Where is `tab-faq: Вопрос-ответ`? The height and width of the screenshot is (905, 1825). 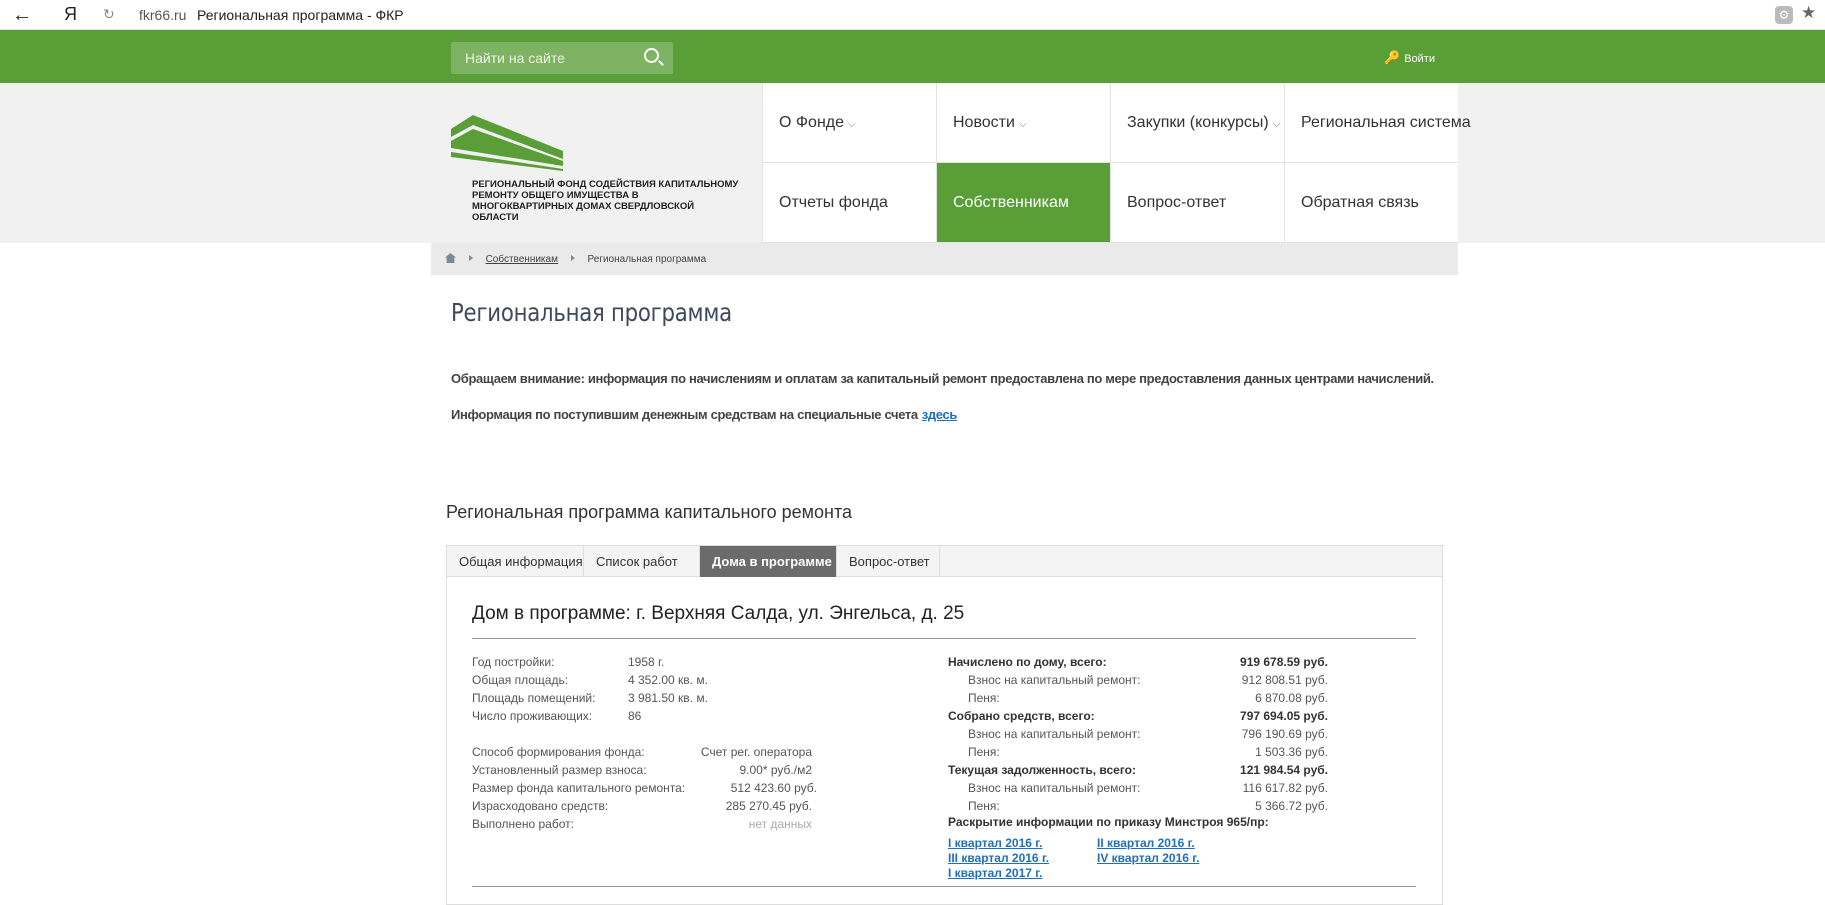
tab-faq: Вопрос-ответ is located at coordinates (888, 561).